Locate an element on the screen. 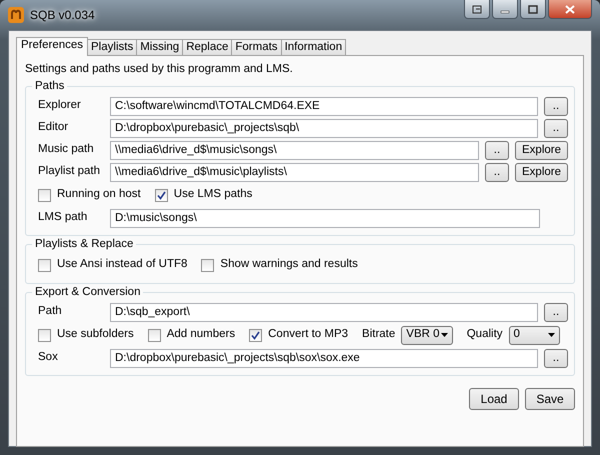 This screenshot has height=455, width=600. checkbox-label: Show warnings and results is located at coordinates (289, 264).